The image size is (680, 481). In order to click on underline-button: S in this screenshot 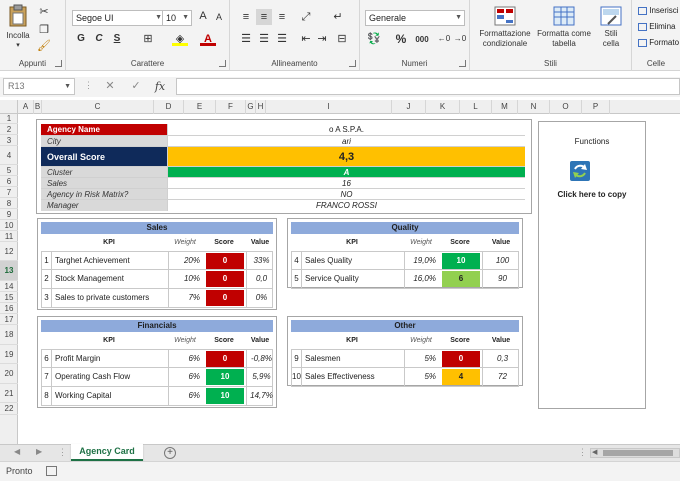, I will do `click(117, 38)`.